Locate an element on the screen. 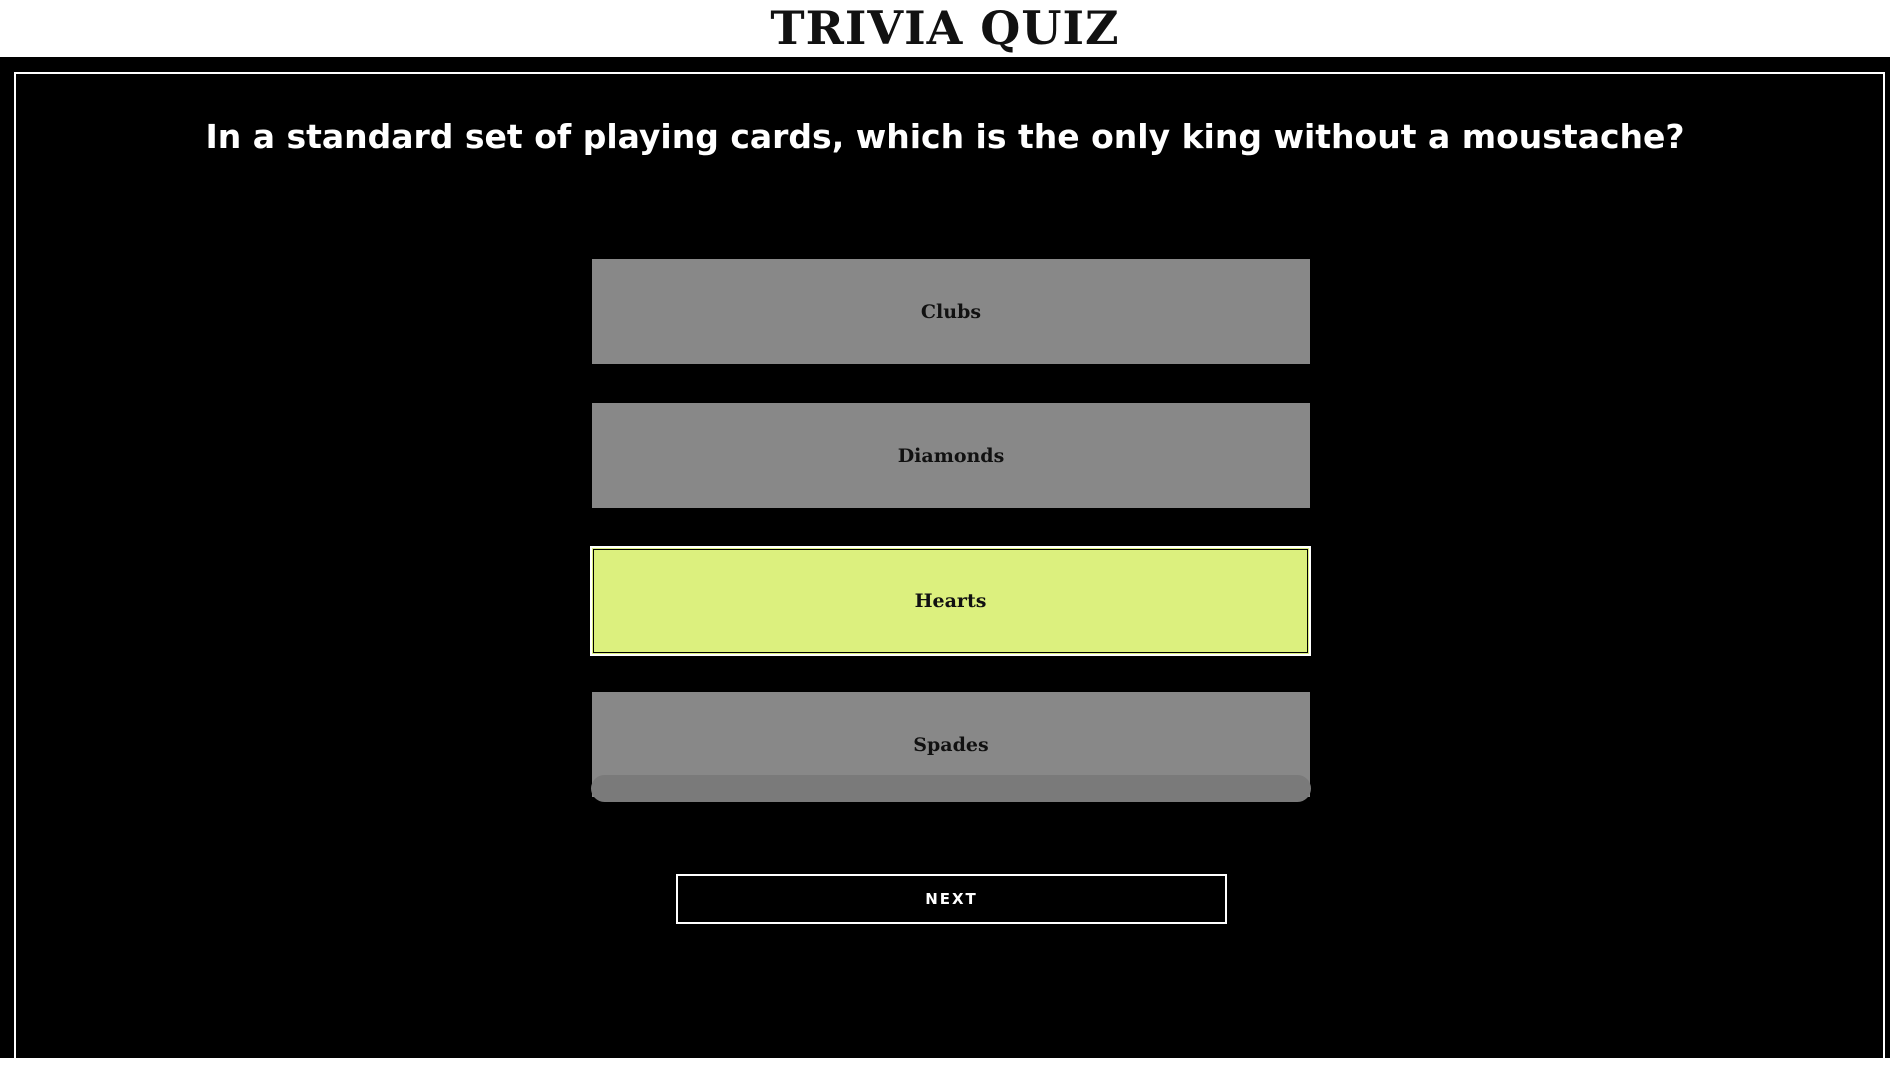  answer-button-diamonds: Diamonds is located at coordinates (951, 455).